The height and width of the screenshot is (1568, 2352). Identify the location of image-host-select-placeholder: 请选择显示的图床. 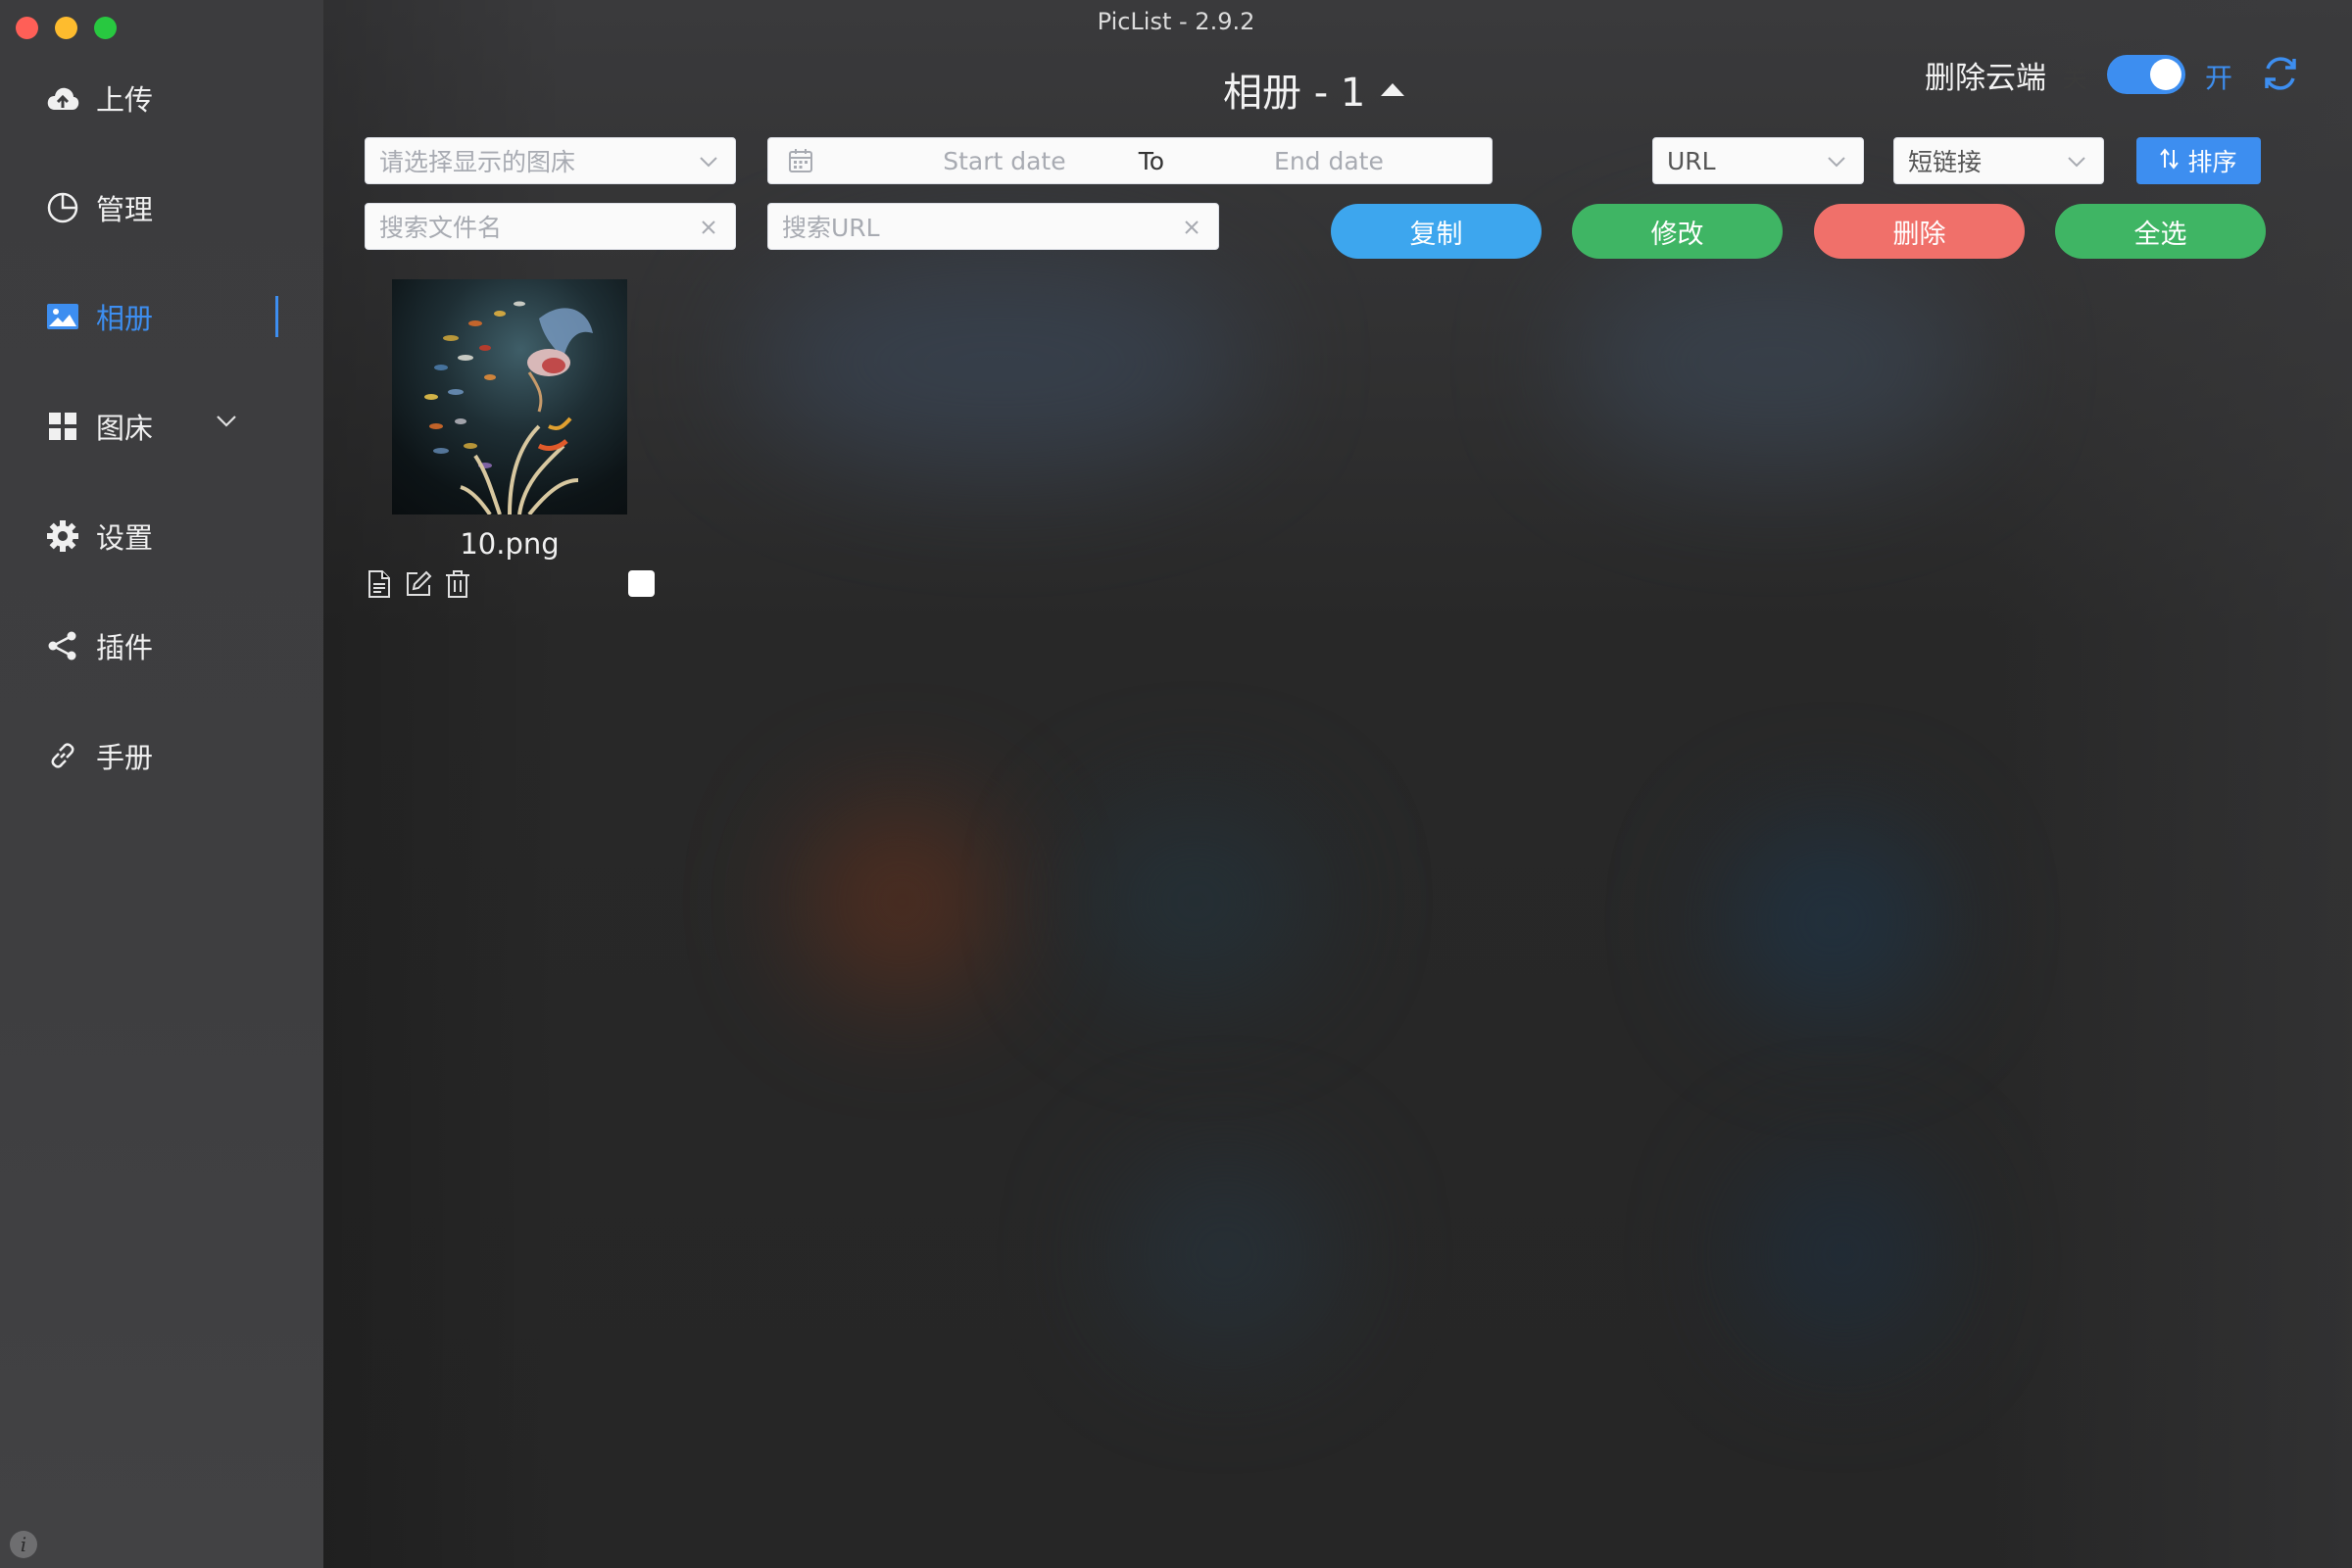
(477, 162).